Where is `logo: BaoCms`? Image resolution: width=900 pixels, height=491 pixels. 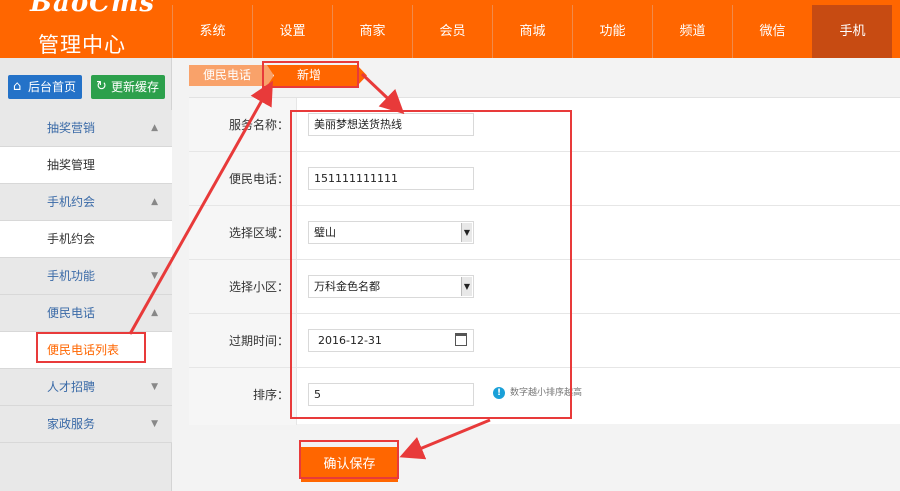 logo: BaoCms is located at coordinates (93, 9).